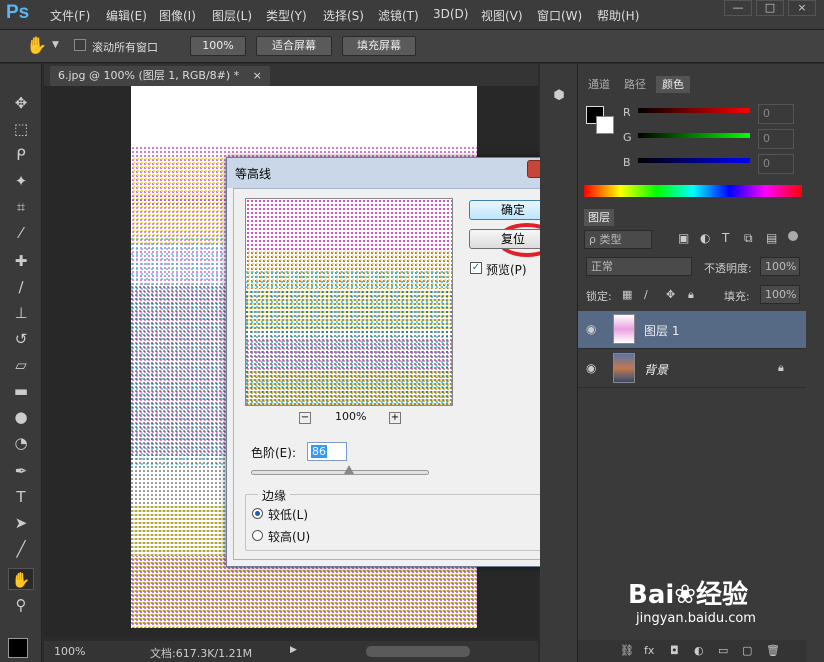  I want to click on healing-brush-tool-icon: ✚, so click(21, 261).